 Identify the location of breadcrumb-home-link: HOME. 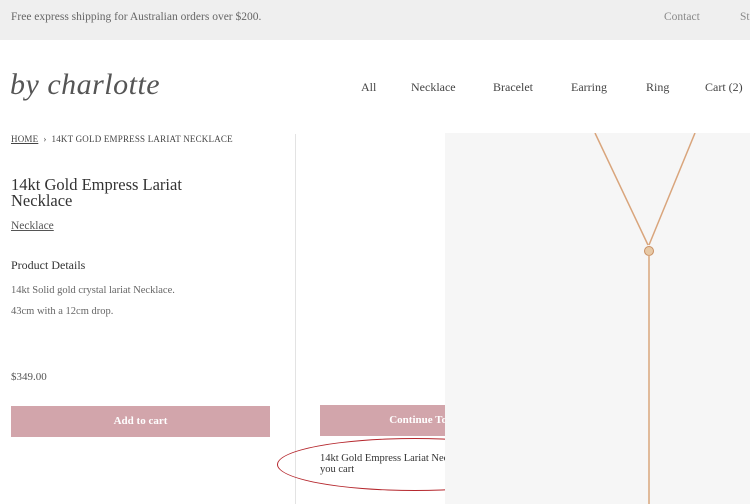
(24, 139).